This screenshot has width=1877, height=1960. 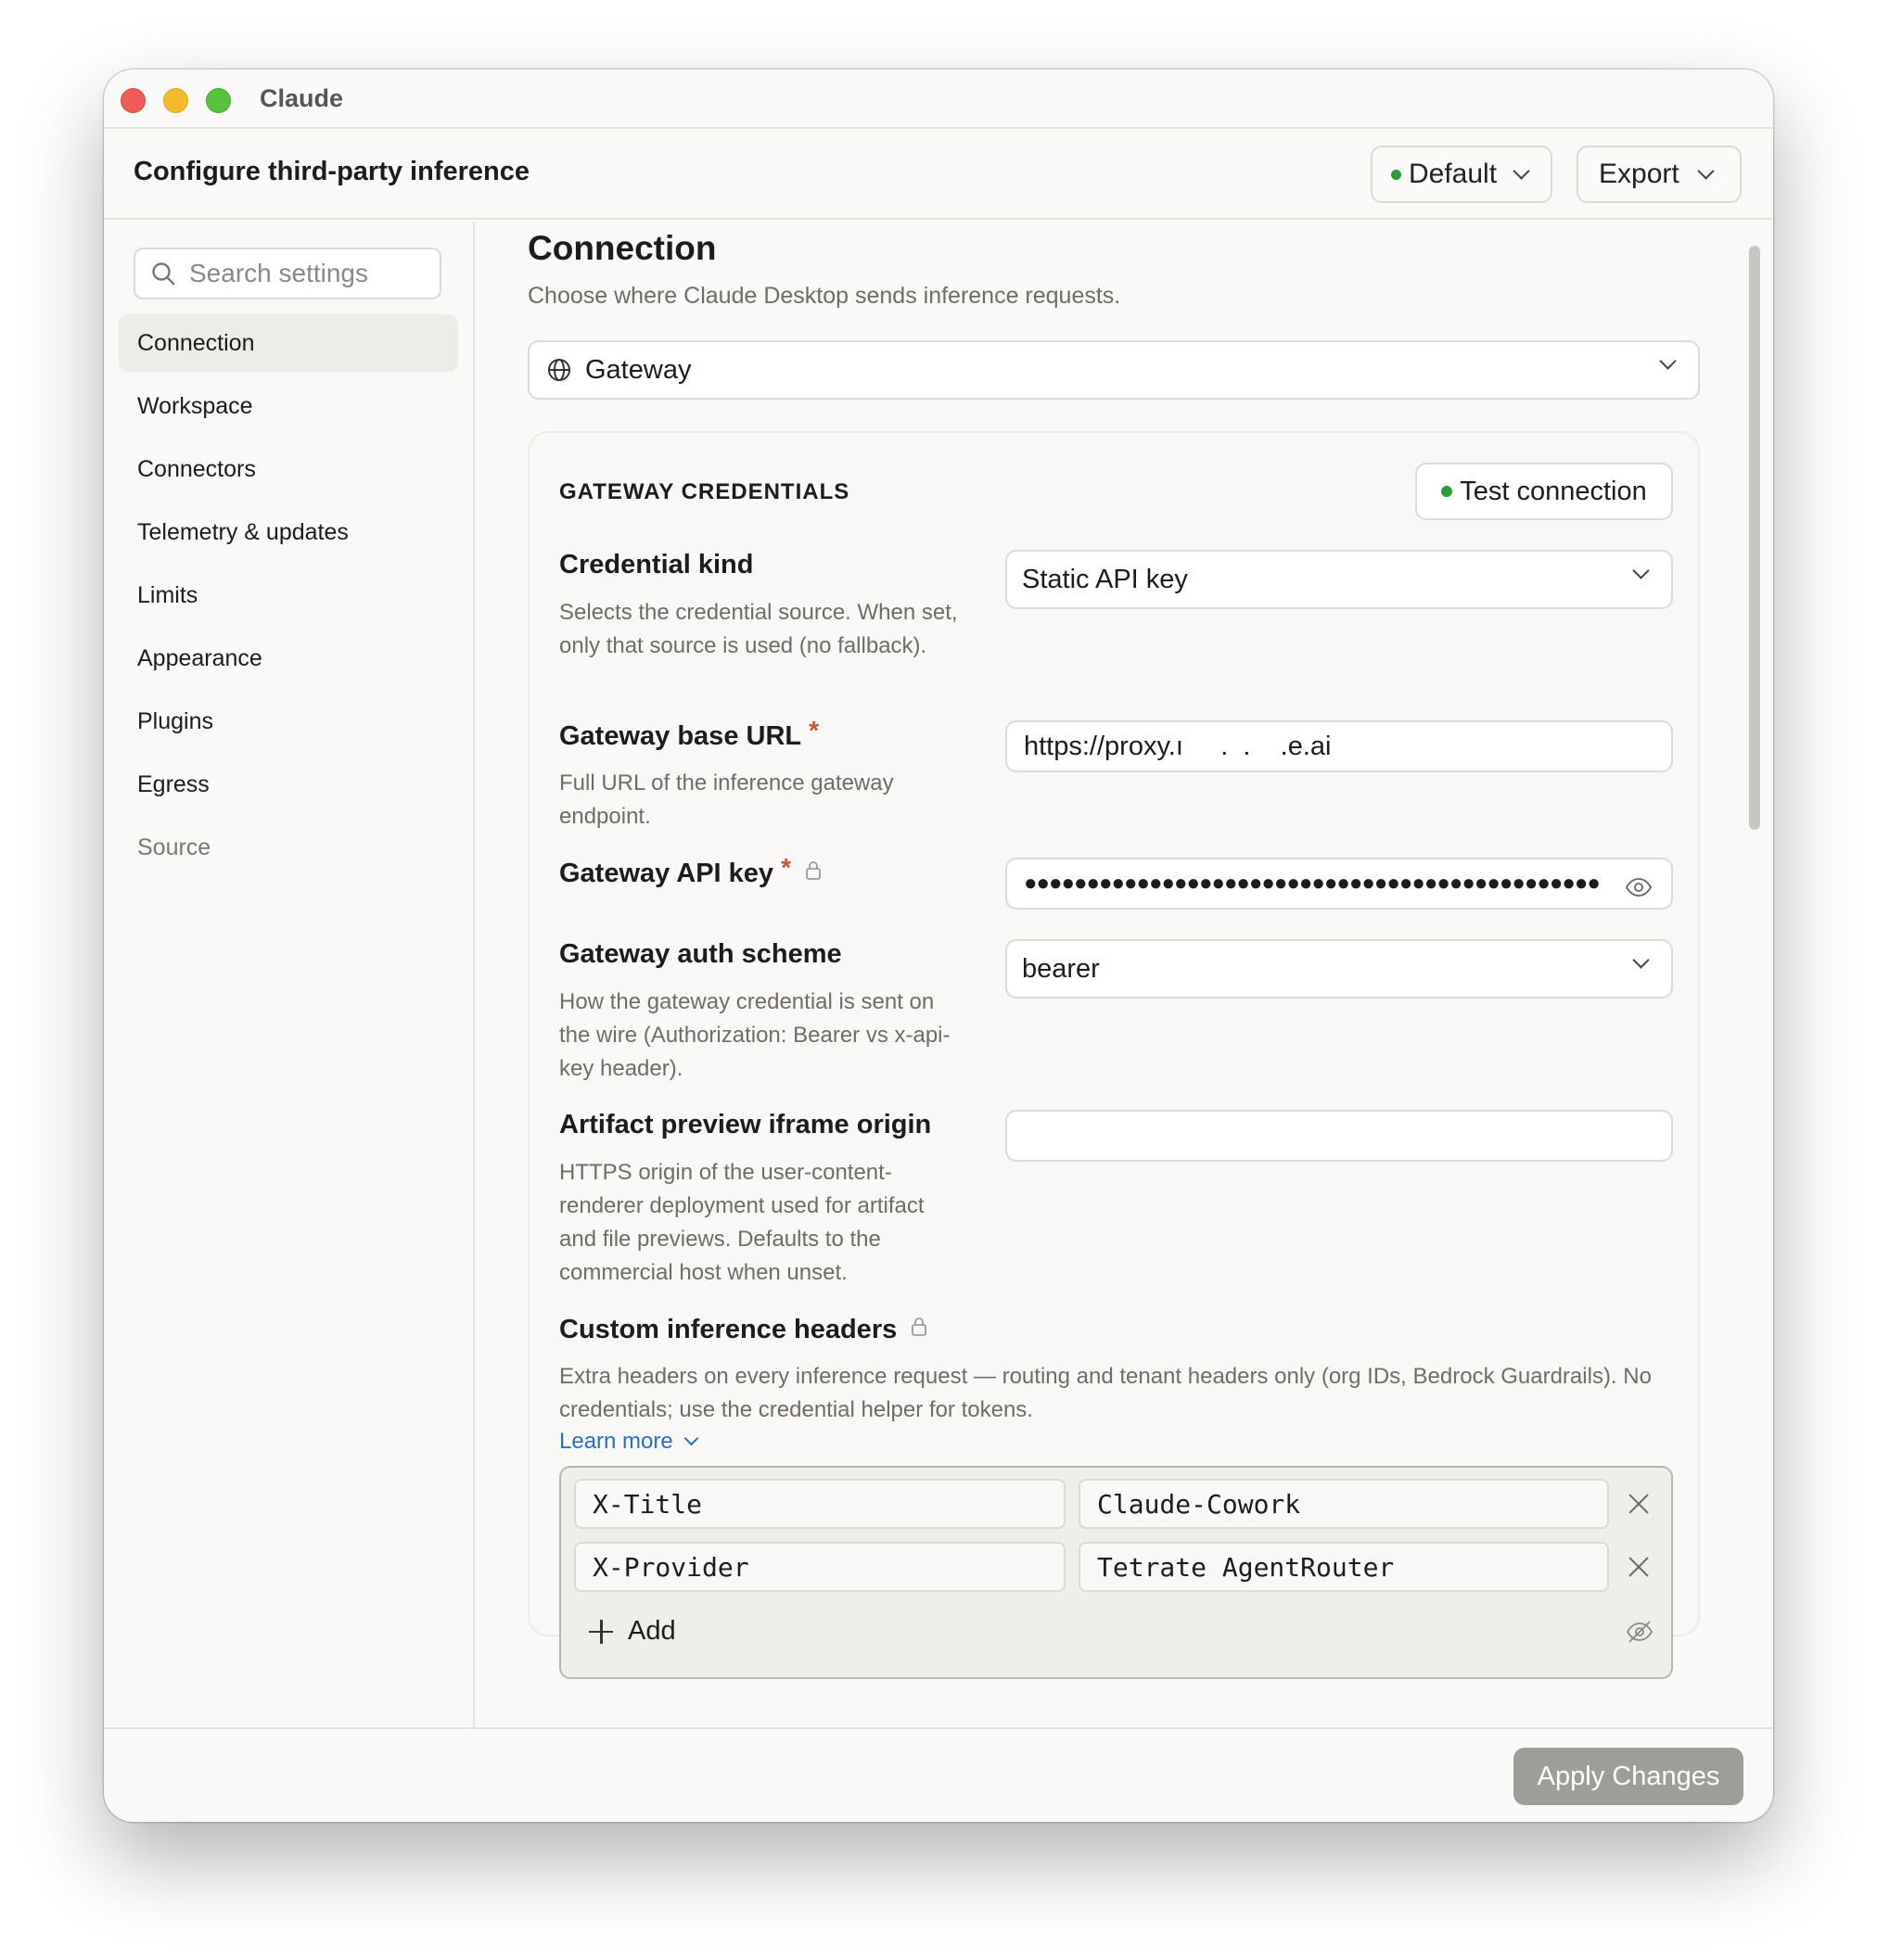 I want to click on sidebar-item-label: Telemetry & updates, so click(x=243, y=531).